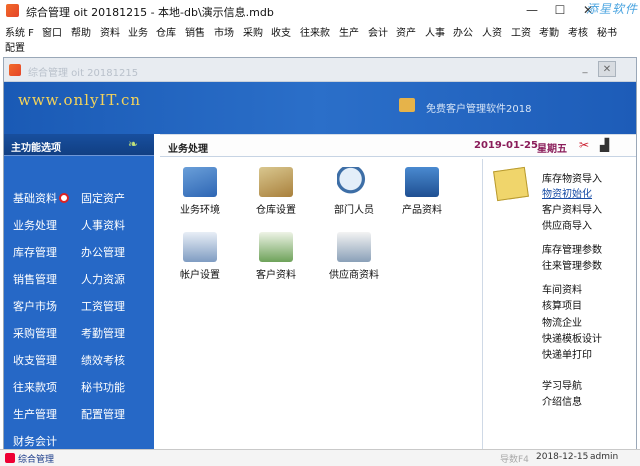 The height and width of the screenshot is (466, 640). Describe the element at coordinates (572, 264) in the screenshot. I see `link-accounts-params: 往来管理参数` at that location.